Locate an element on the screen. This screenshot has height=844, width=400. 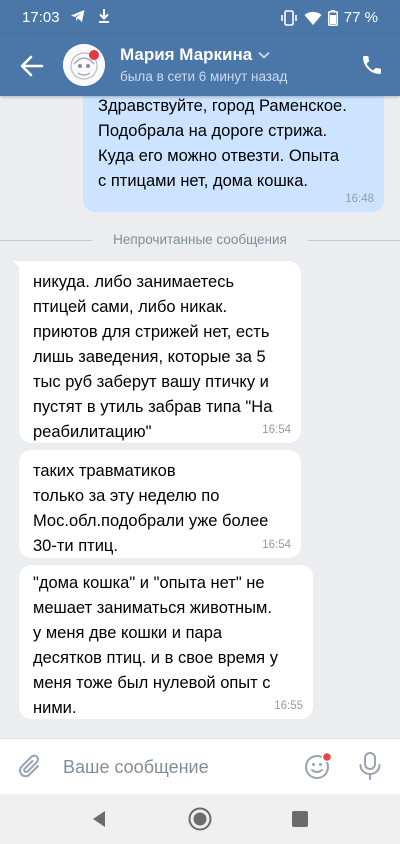
microphone-icon is located at coordinates (370, 766).